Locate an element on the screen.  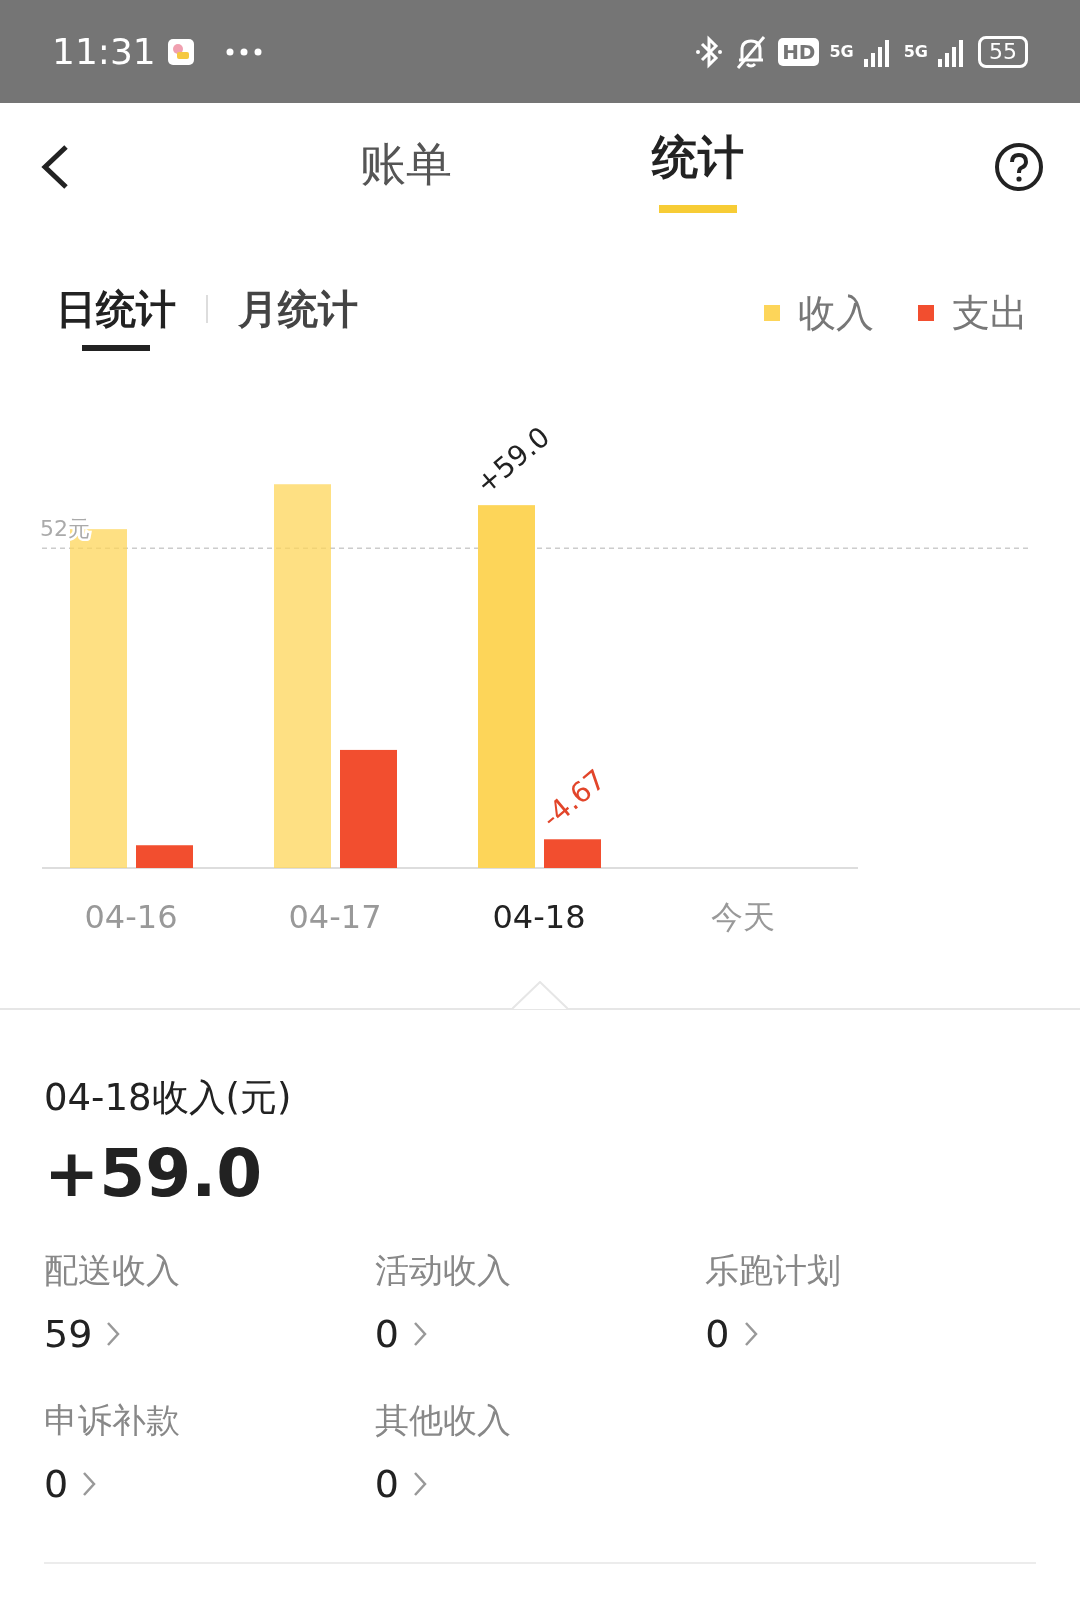
income-total: +59.0 is located at coordinates (154, 1173).